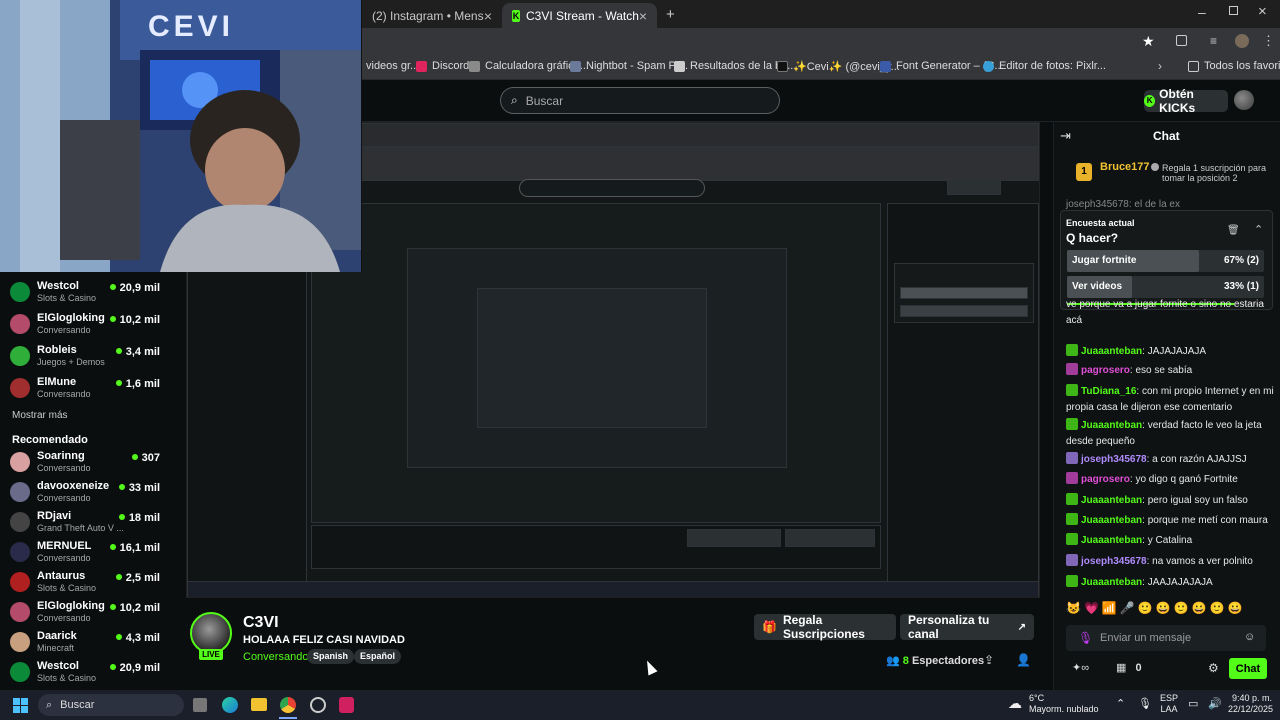  Describe the element at coordinates (85, 358) in the screenshot. I see `sidebar-channel: Robleis Juegos + Demos 3,4 mil` at that location.